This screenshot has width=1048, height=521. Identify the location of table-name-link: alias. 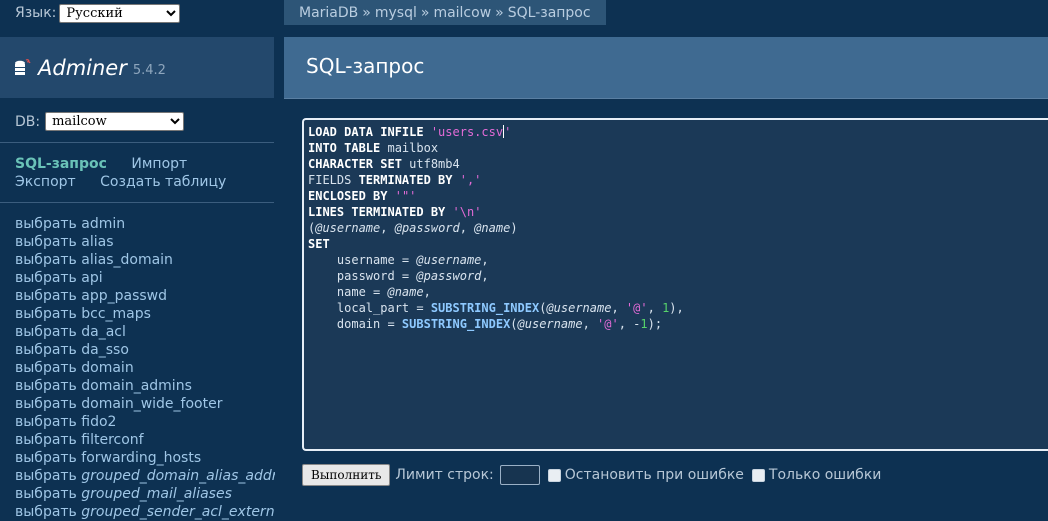
(97, 242).